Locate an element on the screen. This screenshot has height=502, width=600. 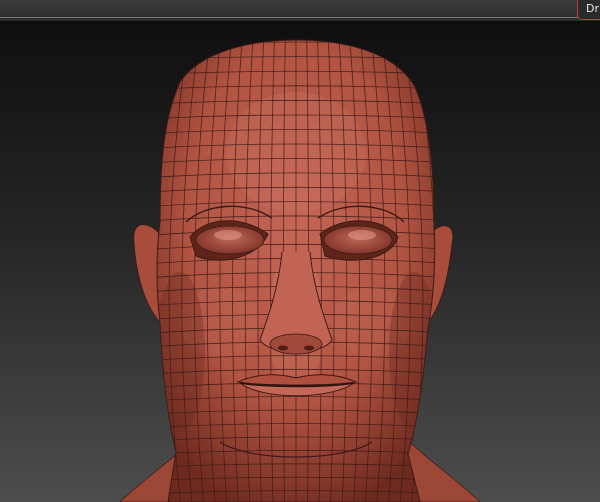
toolbar-divider is located at coordinates (290, 17).